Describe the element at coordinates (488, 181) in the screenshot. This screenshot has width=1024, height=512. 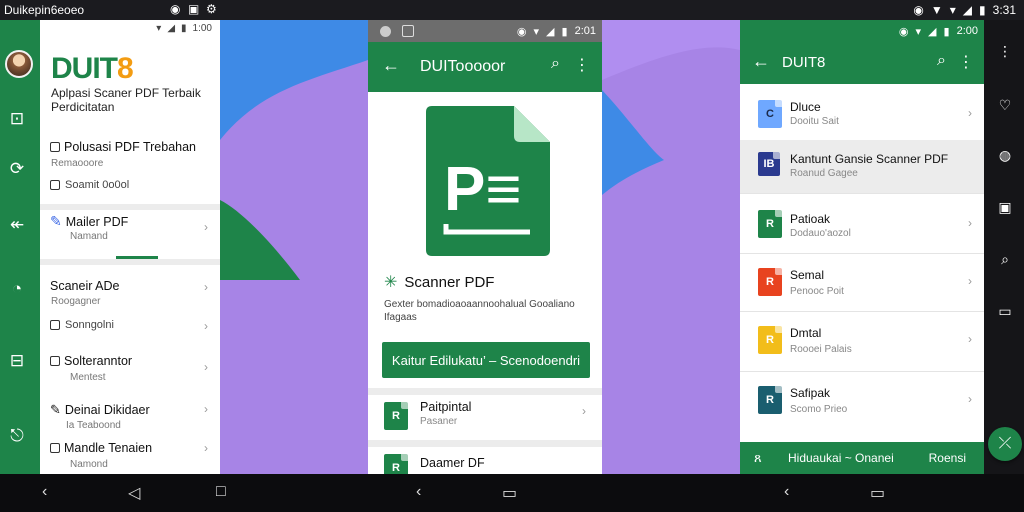
I see `app-logo: P≡` at that location.